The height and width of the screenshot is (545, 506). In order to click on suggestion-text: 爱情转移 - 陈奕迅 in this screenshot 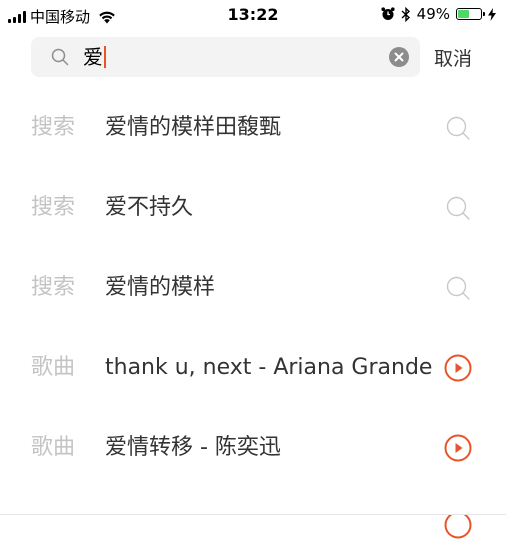, I will do `click(193, 447)`.